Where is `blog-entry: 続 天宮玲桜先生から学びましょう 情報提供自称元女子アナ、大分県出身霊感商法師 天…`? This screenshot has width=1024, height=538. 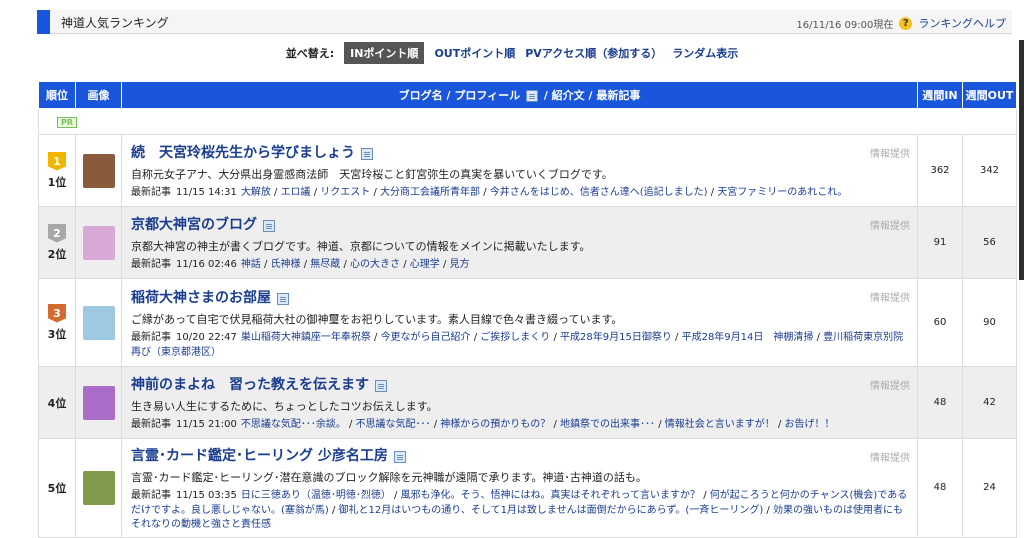
blog-entry: 続 天宮玲桜先生から学びましょう 情報提供自称元女子アナ、大分県出身霊感商法師 天… is located at coordinates (519, 170).